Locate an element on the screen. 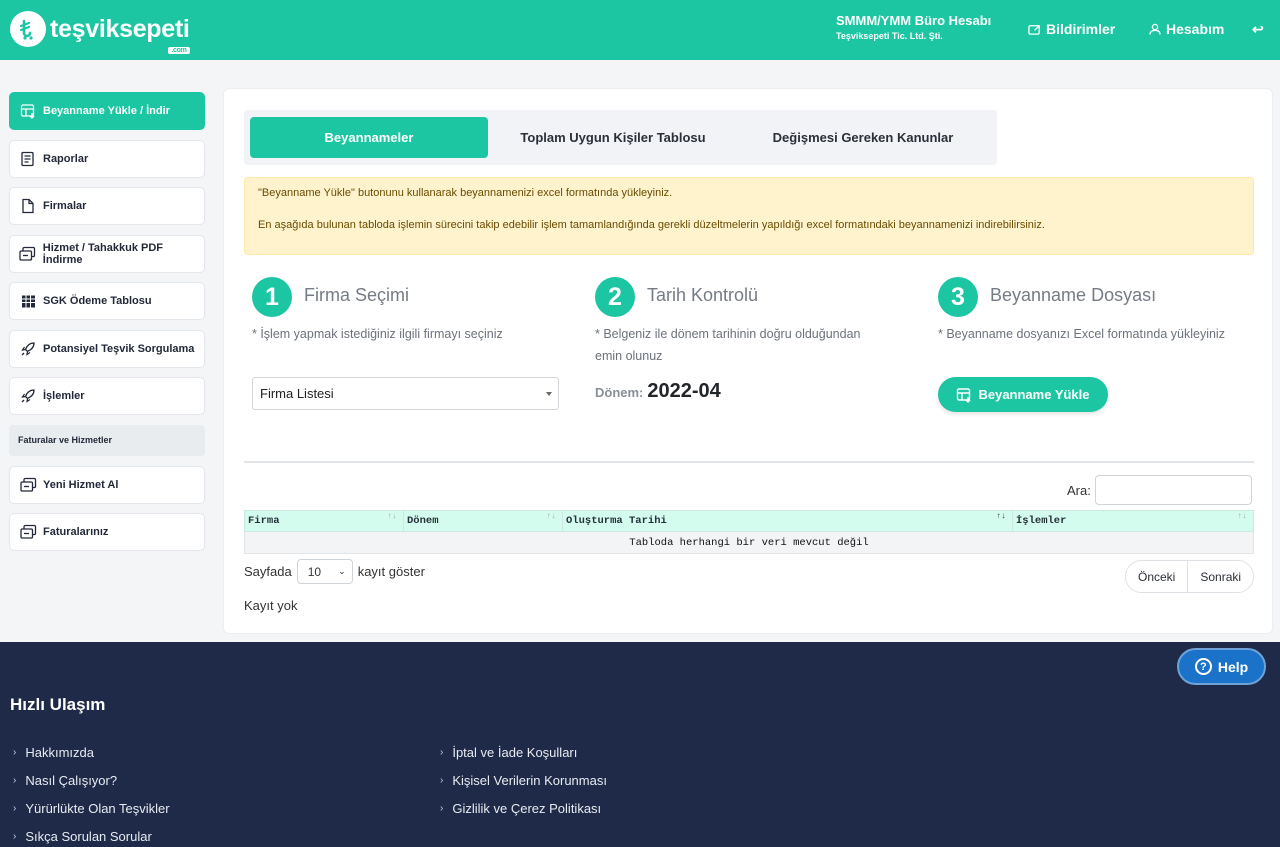  sidebar-item-faturalar: Faturalarınız is located at coordinates (107, 532).